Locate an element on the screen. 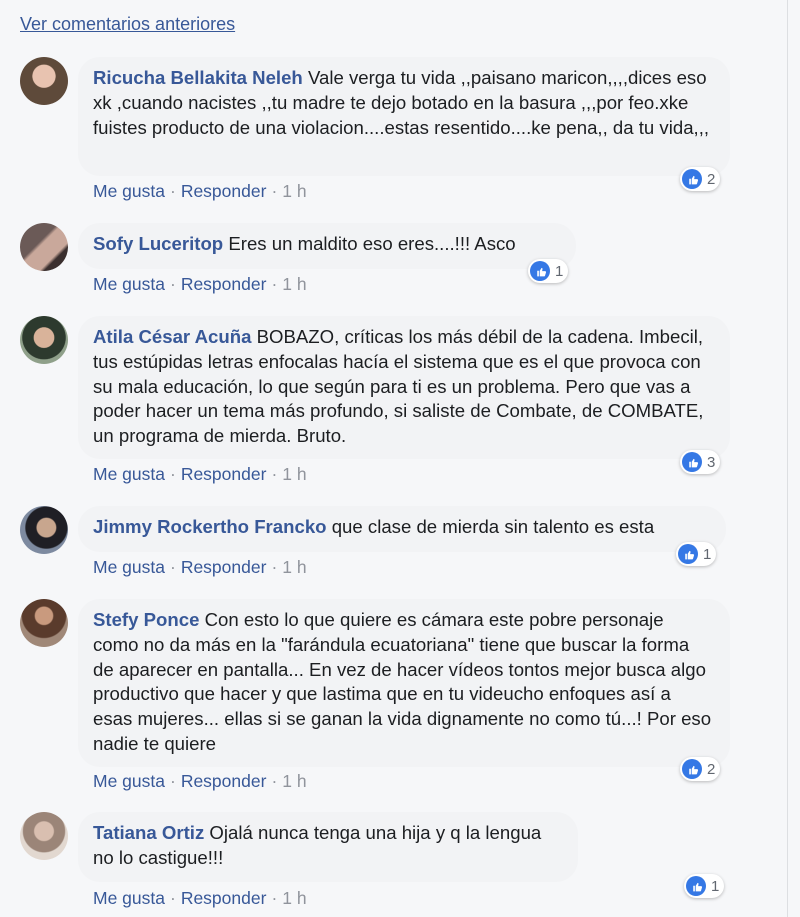 The width and height of the screenshot is (800, 917). comment-text: Eres un maldito eso eres....!!! Asco is located at coordinates (372, 243).